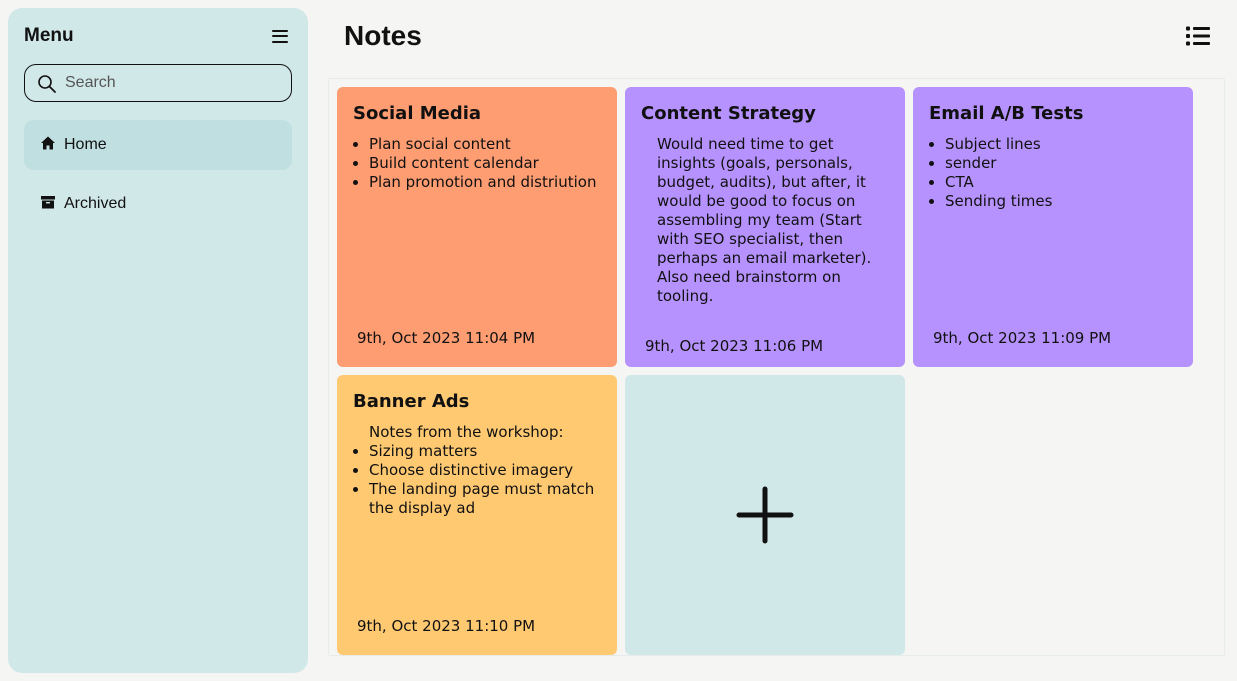 The height and width of the screenshot is (681, 1237). I want to click on sidebar-item-archived: Archived, so click(158, 204).